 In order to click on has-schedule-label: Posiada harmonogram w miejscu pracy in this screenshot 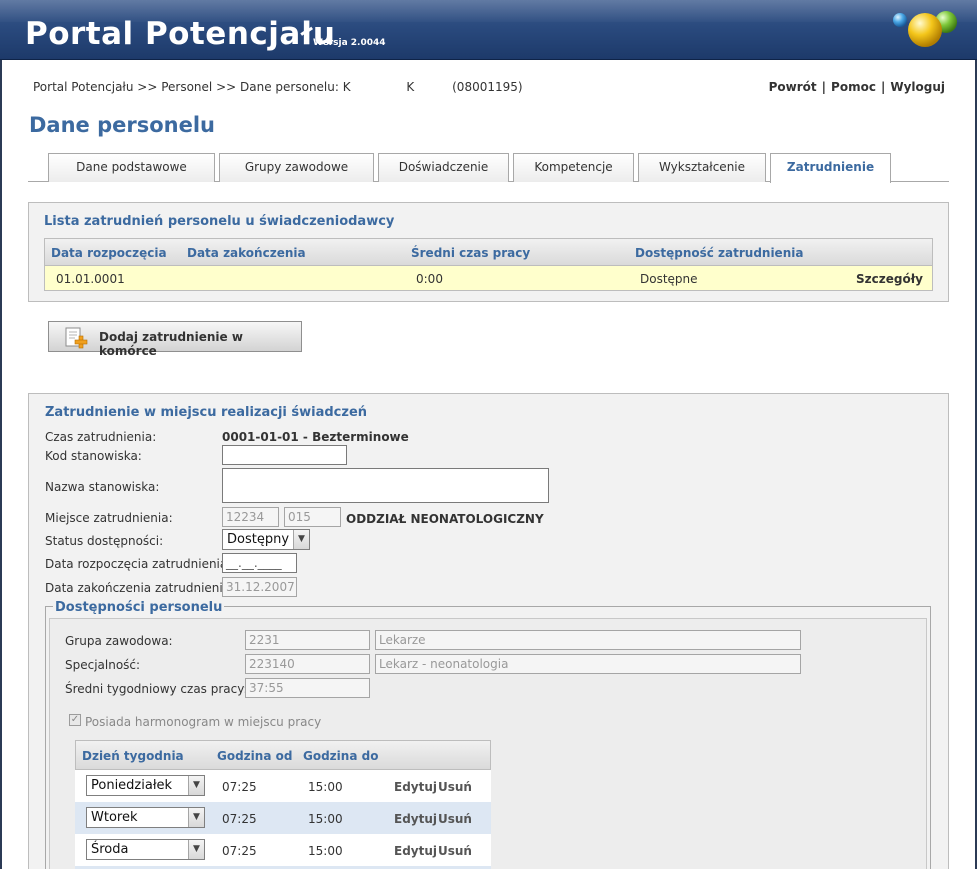, I will do `click(203, 722)`.